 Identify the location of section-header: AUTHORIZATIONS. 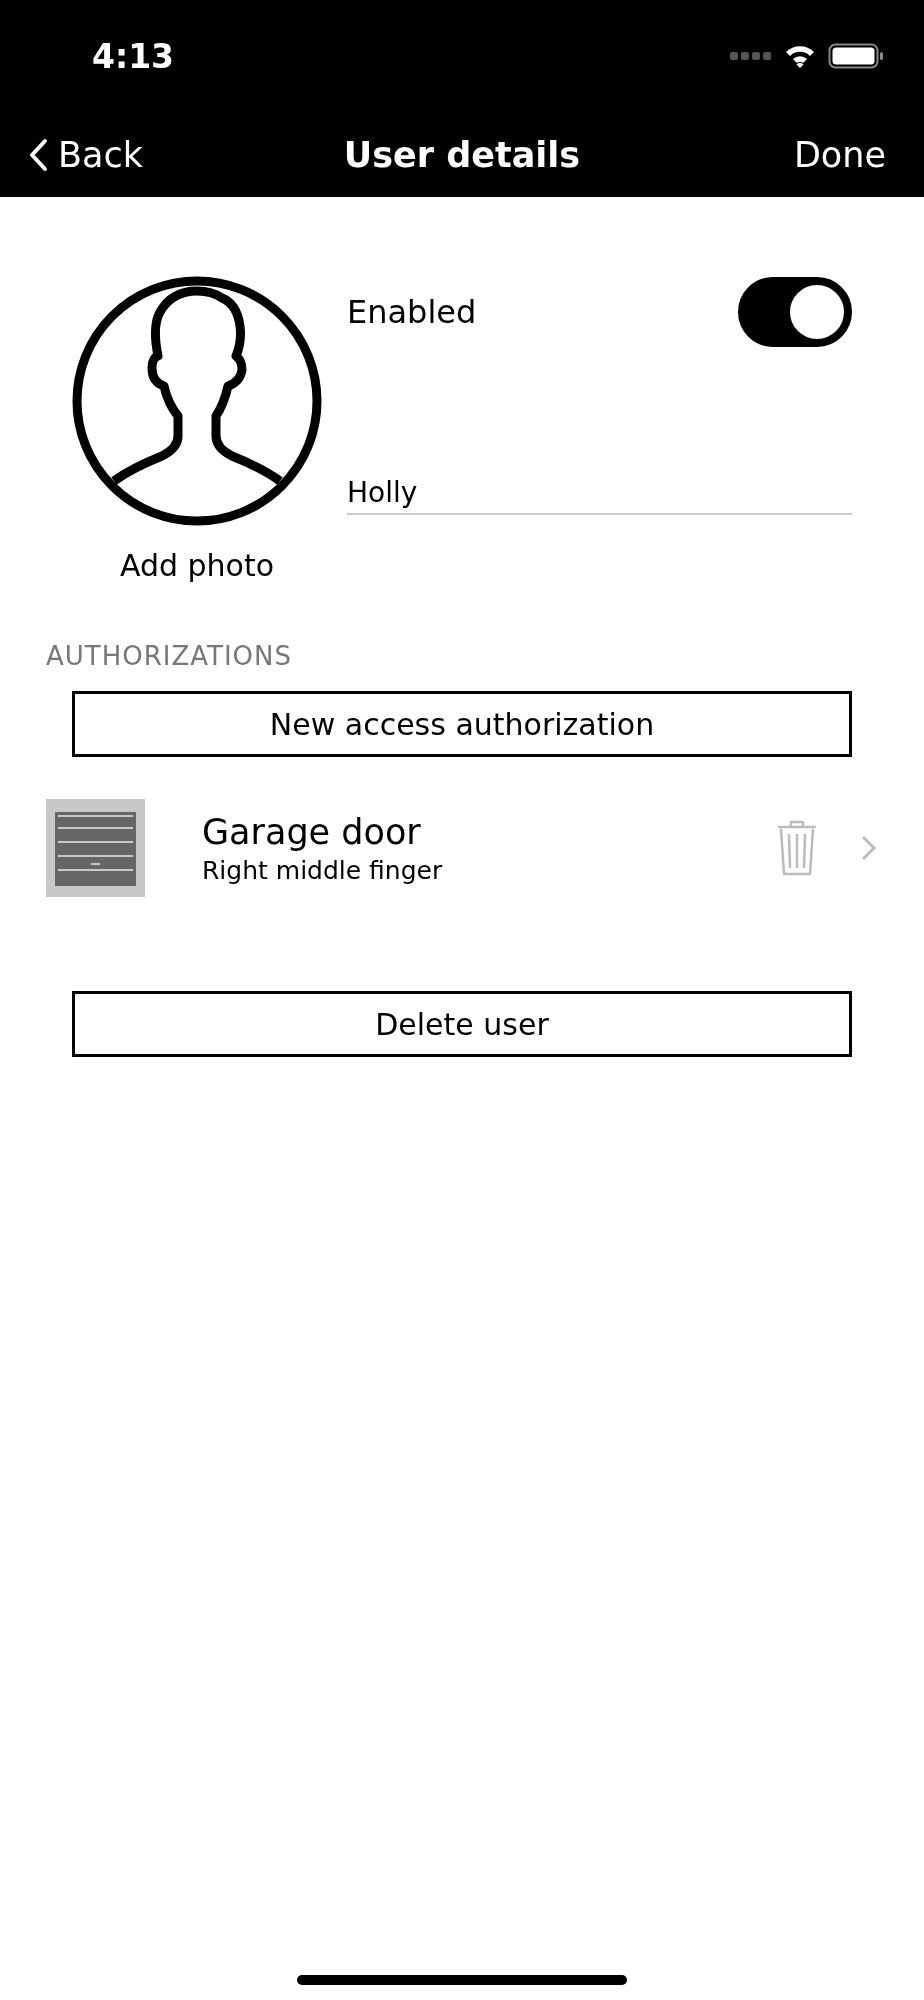
(169, 656).